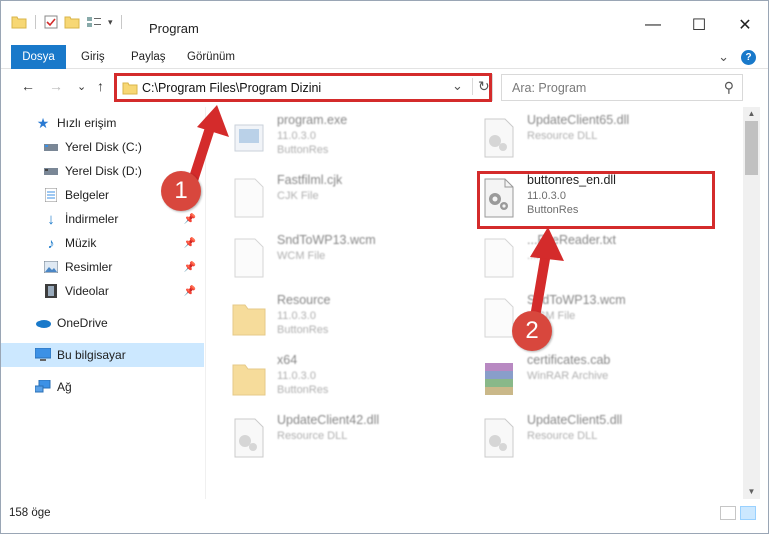 The width and height of the screenshot is (769, 534). I want to click on separator, so click(35, 22).